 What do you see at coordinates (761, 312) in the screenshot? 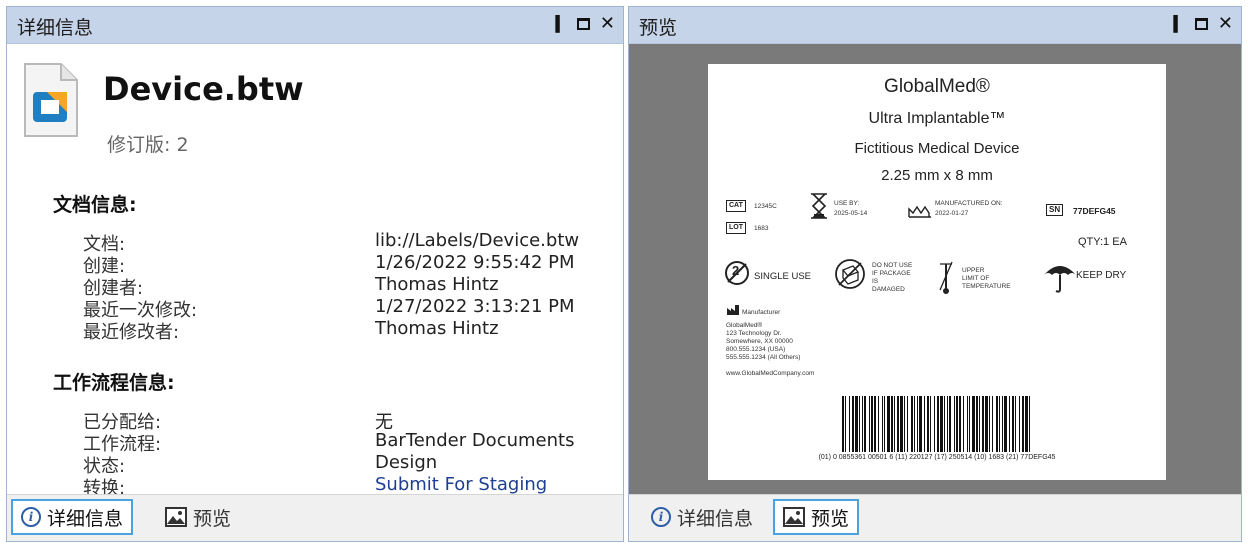
I see `manufacturer-label: Manufacturer` at bounding box center [761, 312].